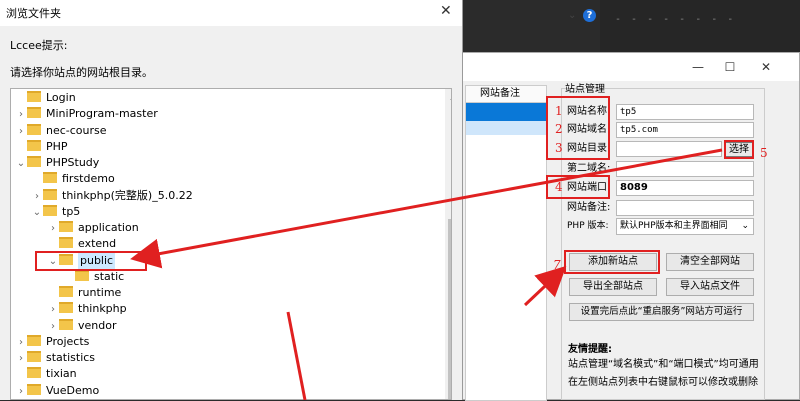 This screenshot has width=800, height=401. What do you see at coordinates (39, 45) in the screenshot?
I see `dialog-prompt: Lccee提示:` at bounding box center [39, 45].